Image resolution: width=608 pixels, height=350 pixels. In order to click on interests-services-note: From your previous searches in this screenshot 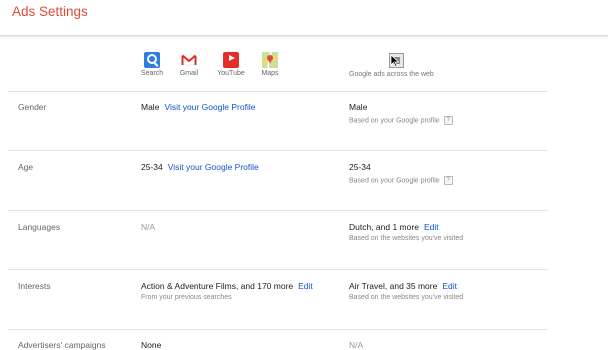, I will do `click(186, 297)`.